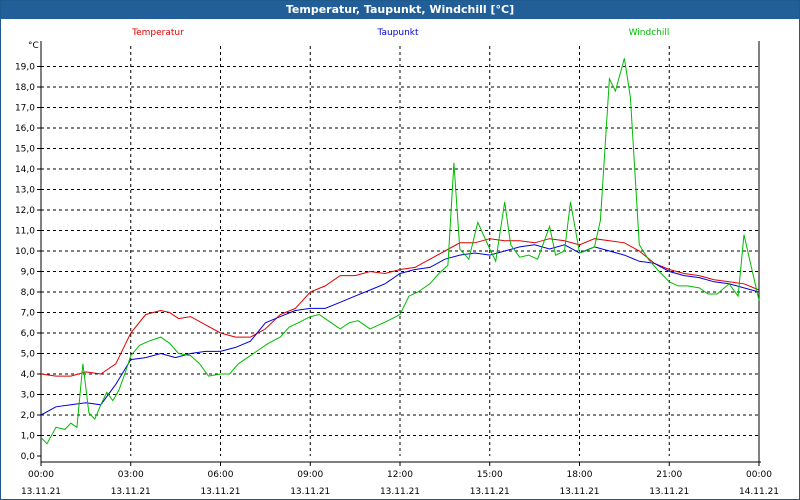 This screenshot has width=800, height=500. What do you see at coordinates (221, 475) in the screenshot?
I see `x-tick-time-label: 06:00` at bounding box center [221, 475].